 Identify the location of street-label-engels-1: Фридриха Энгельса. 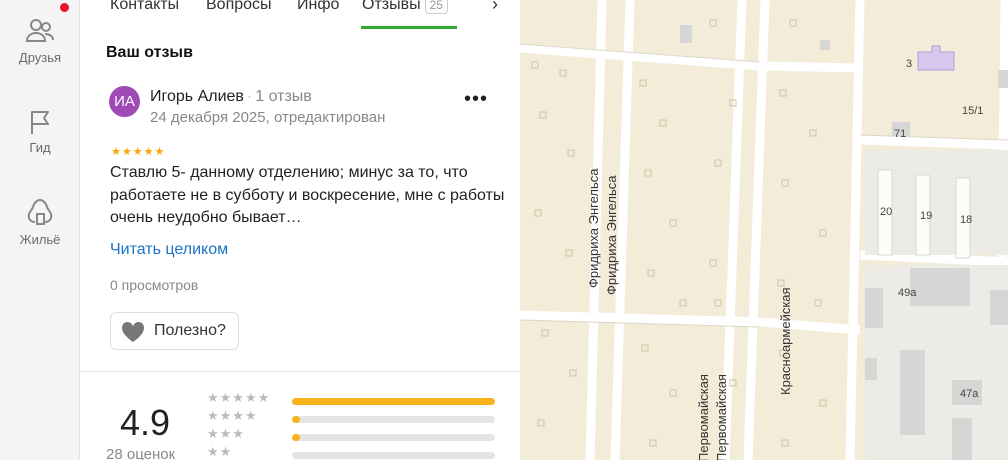
(593, 228).